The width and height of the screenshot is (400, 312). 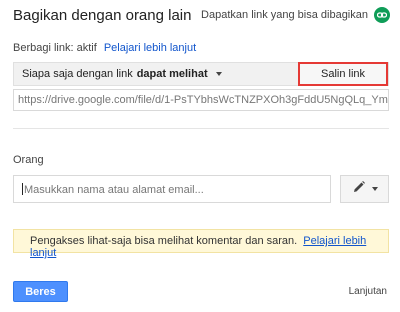 I want to click on access-level-dropdown: Siapa saja dengan link dapat melihat, so click(x=122, y=74).